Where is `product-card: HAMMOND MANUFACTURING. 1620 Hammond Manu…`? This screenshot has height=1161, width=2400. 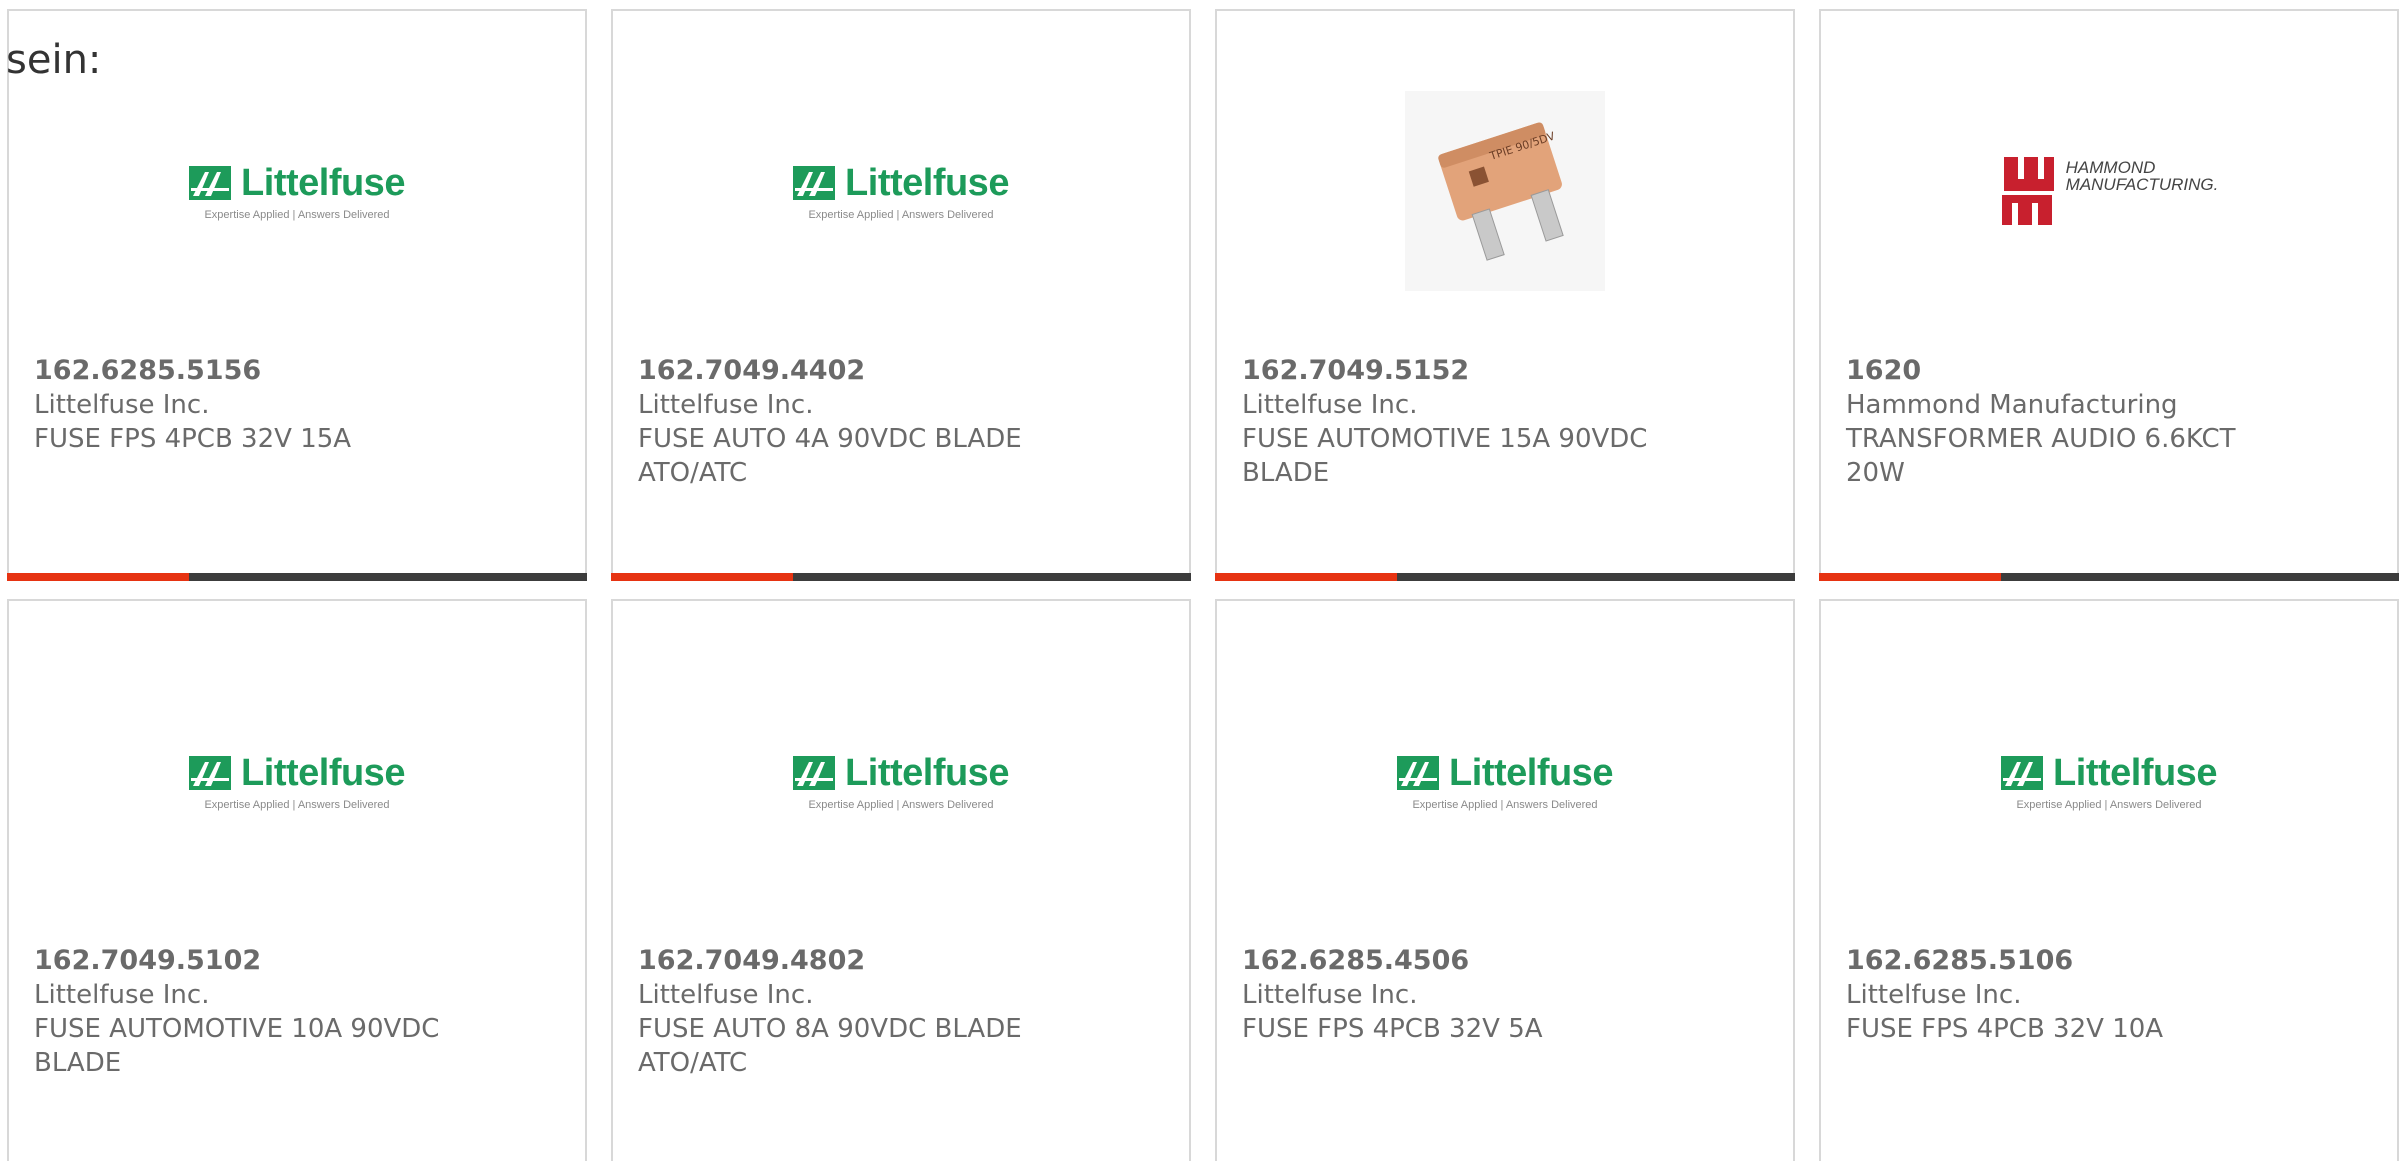 product-card: HAMMOND MANUFACTURING. 1620 Hammond Manu… is located at coordinates (2109, 295).